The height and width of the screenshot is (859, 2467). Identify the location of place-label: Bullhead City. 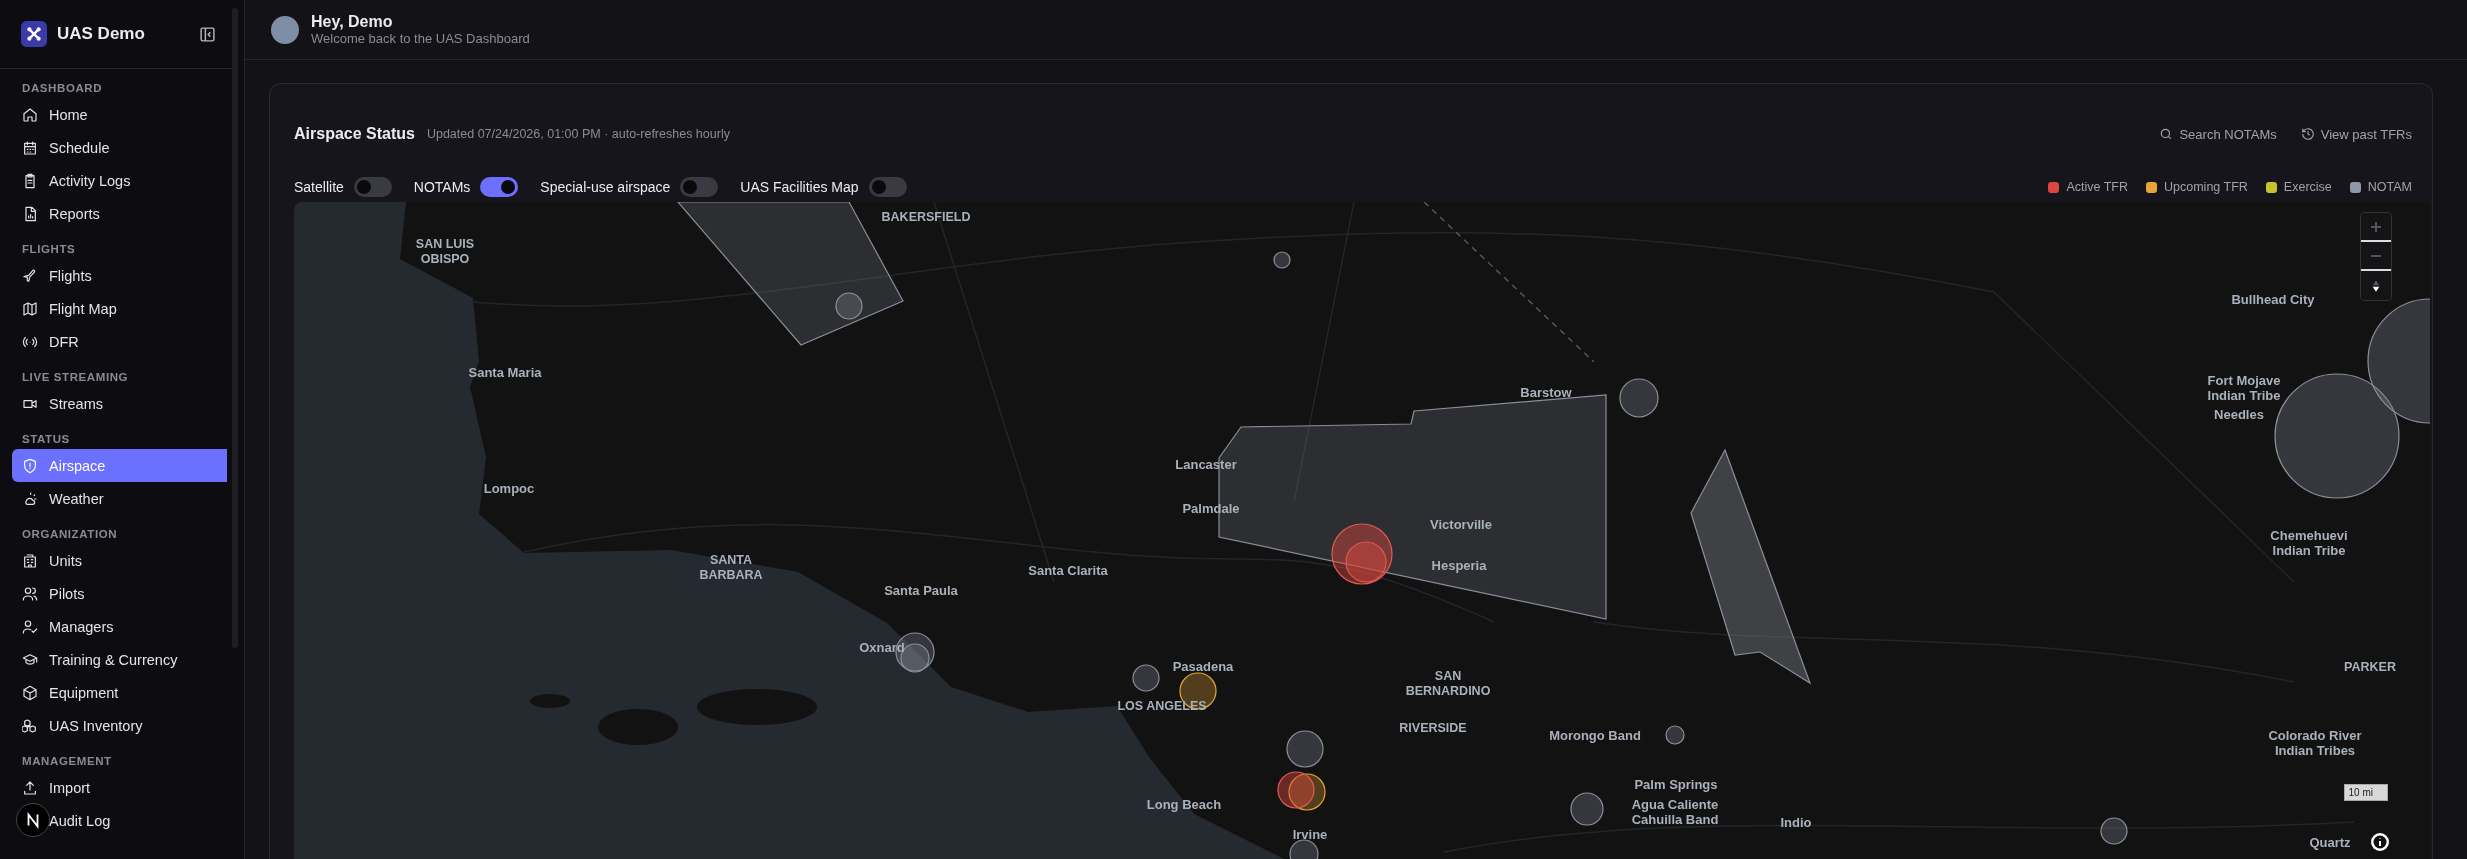
(2273, 299).